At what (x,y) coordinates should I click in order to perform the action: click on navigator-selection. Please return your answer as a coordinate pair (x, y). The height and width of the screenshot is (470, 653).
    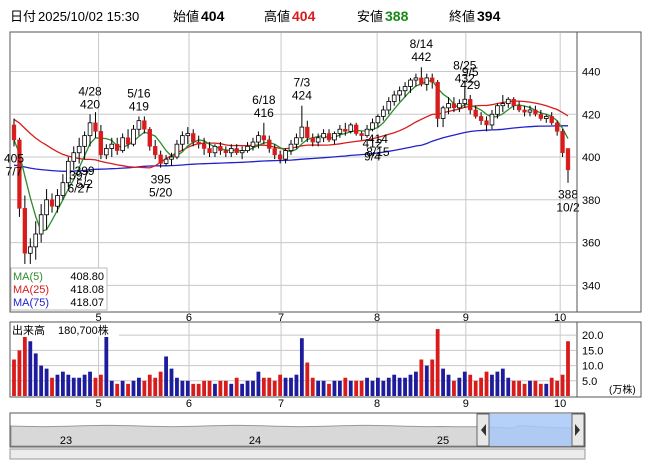
    Looking at the image, I should click on (530, 430).